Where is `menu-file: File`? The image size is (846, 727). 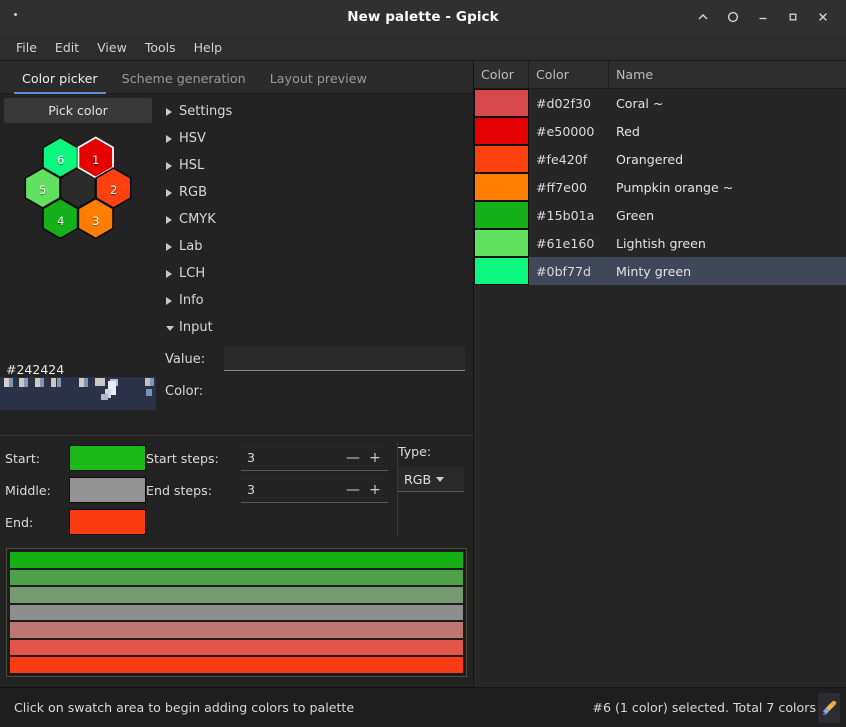 menu-file: File is located at coordinates (26, 47).